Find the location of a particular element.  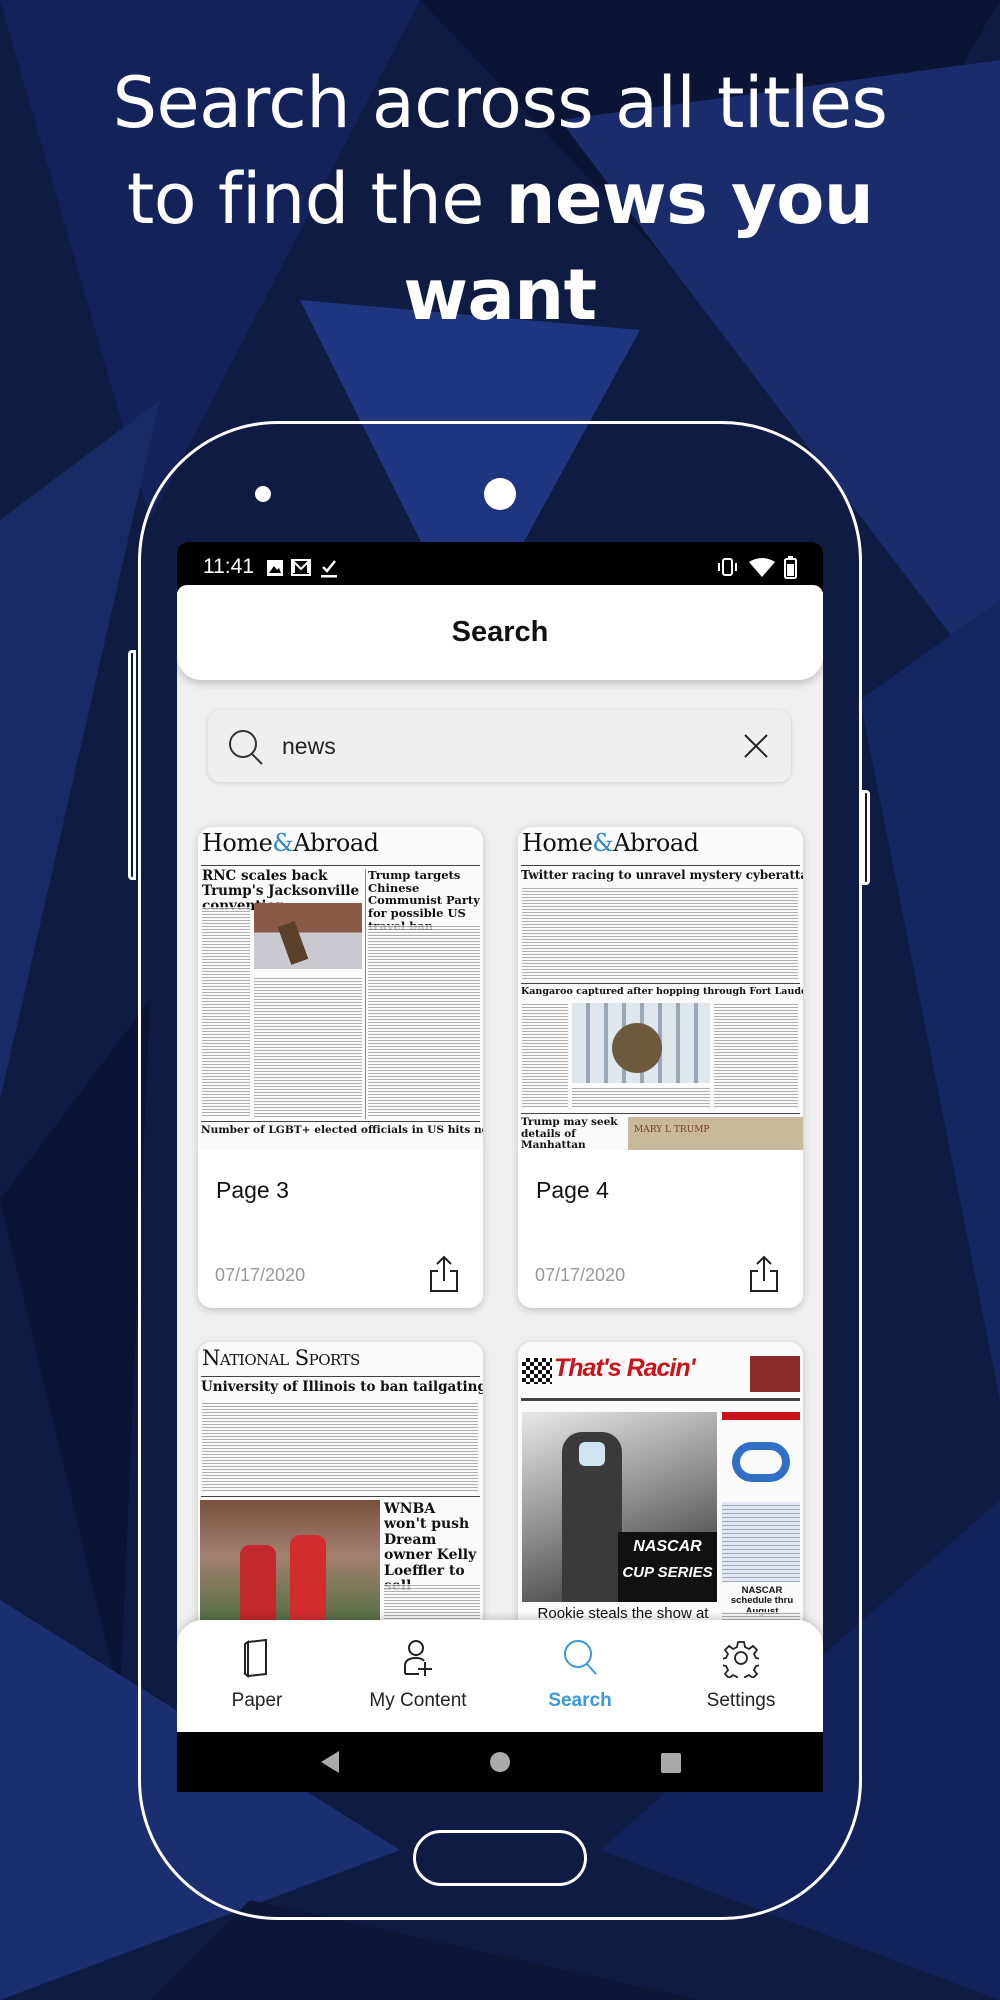

phone-sensor is located at coordinates (263, 494).